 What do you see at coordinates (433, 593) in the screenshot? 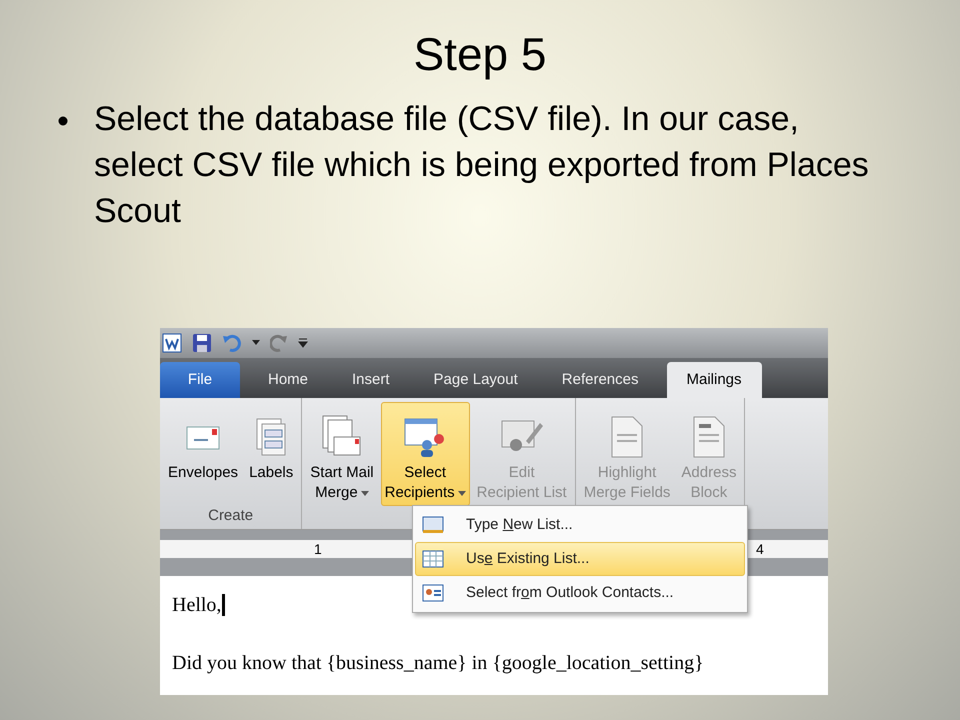
I see `contact-card-icon` at bounding box center [433, 593].